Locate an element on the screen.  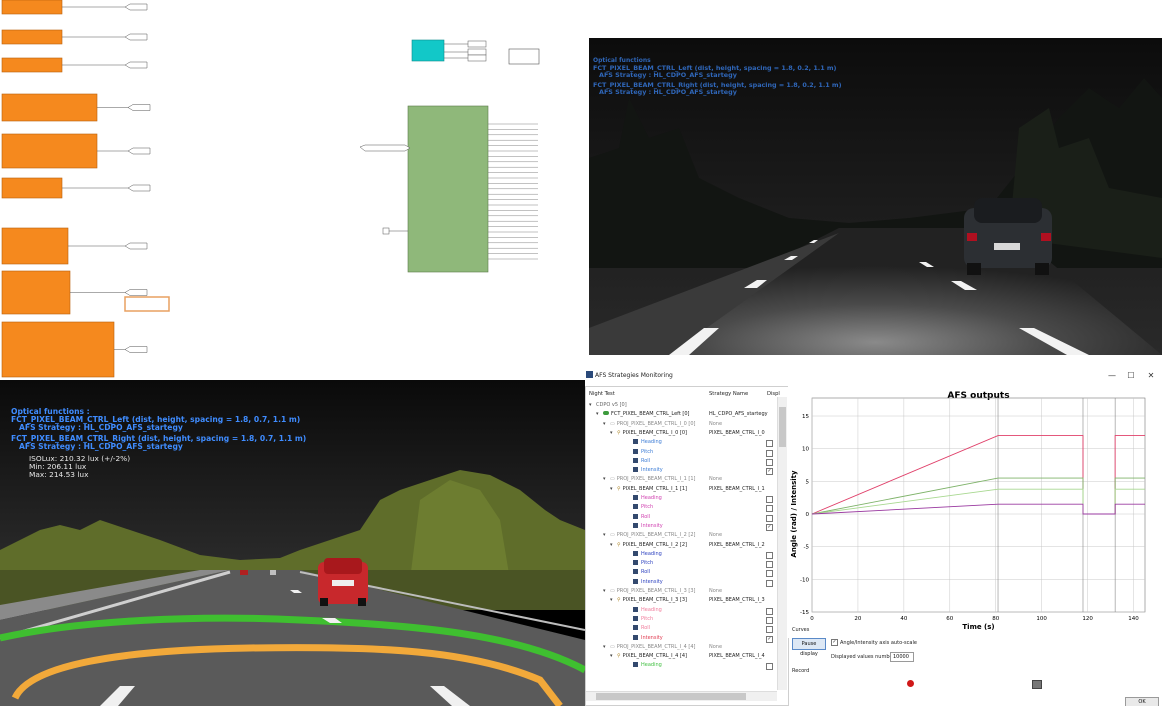
tree-node-label: PIXEL_BEAM_CTRL_I_1 [1] is located at coordinates (654, 488).